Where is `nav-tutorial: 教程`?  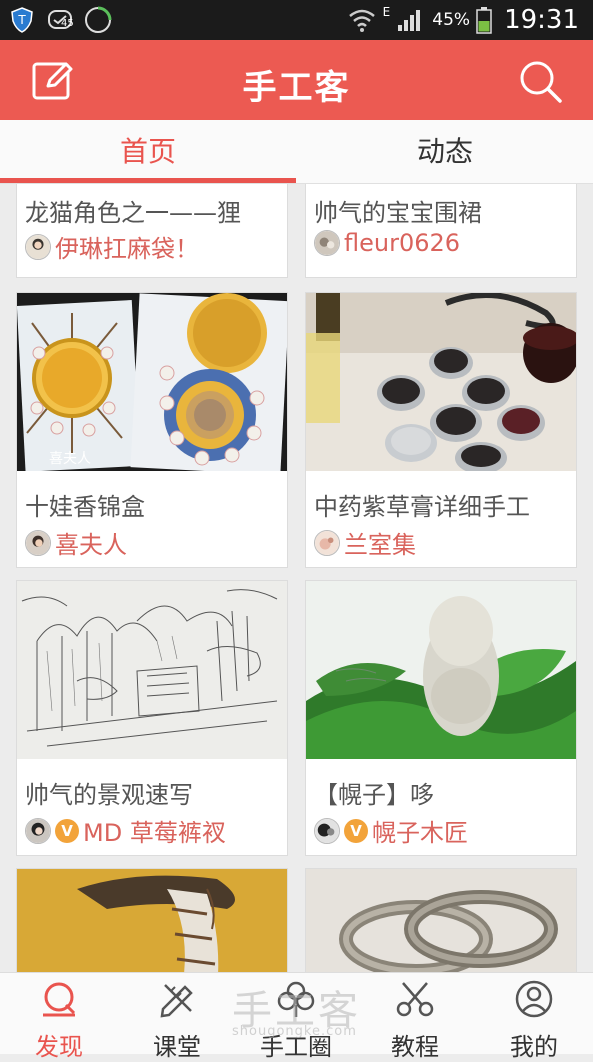 nav-tutorial: 教程 is located at coordinates (415, 1017).